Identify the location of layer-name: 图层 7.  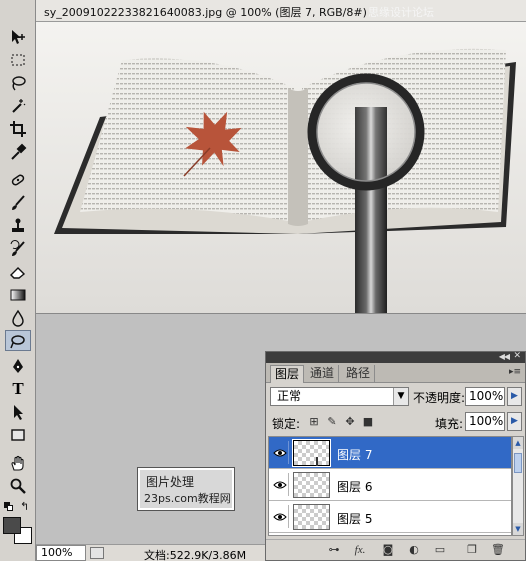
(355, 455).